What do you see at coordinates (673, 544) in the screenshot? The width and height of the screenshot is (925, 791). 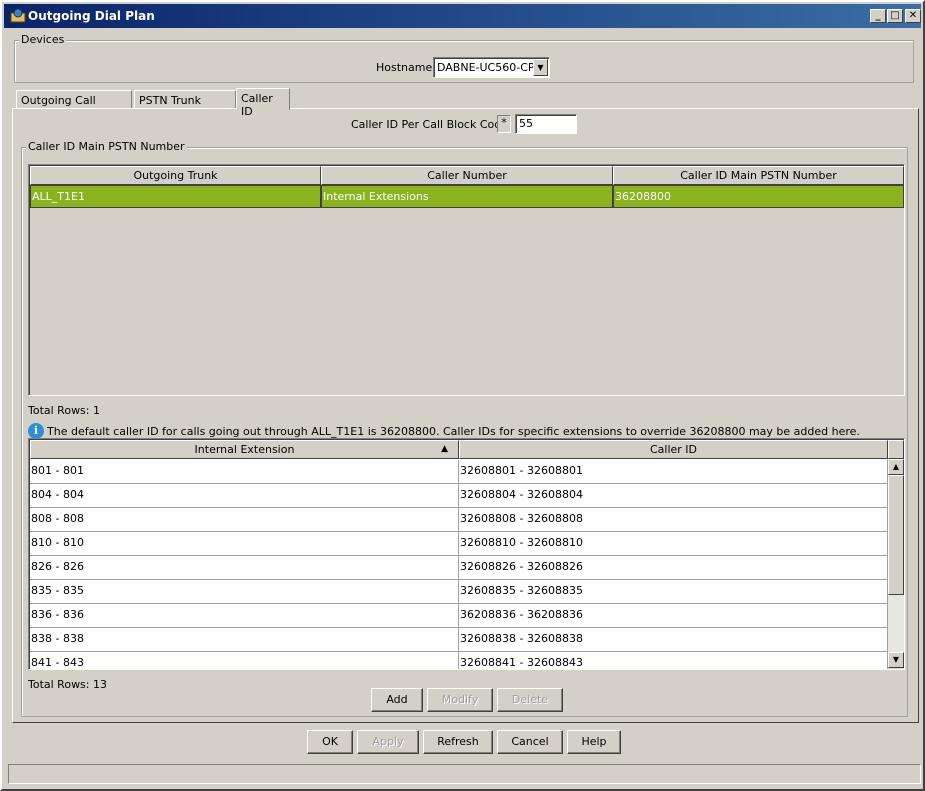 I see `cell-caller-id: 32608810 - 32608810` at bounding box center [673, 544].